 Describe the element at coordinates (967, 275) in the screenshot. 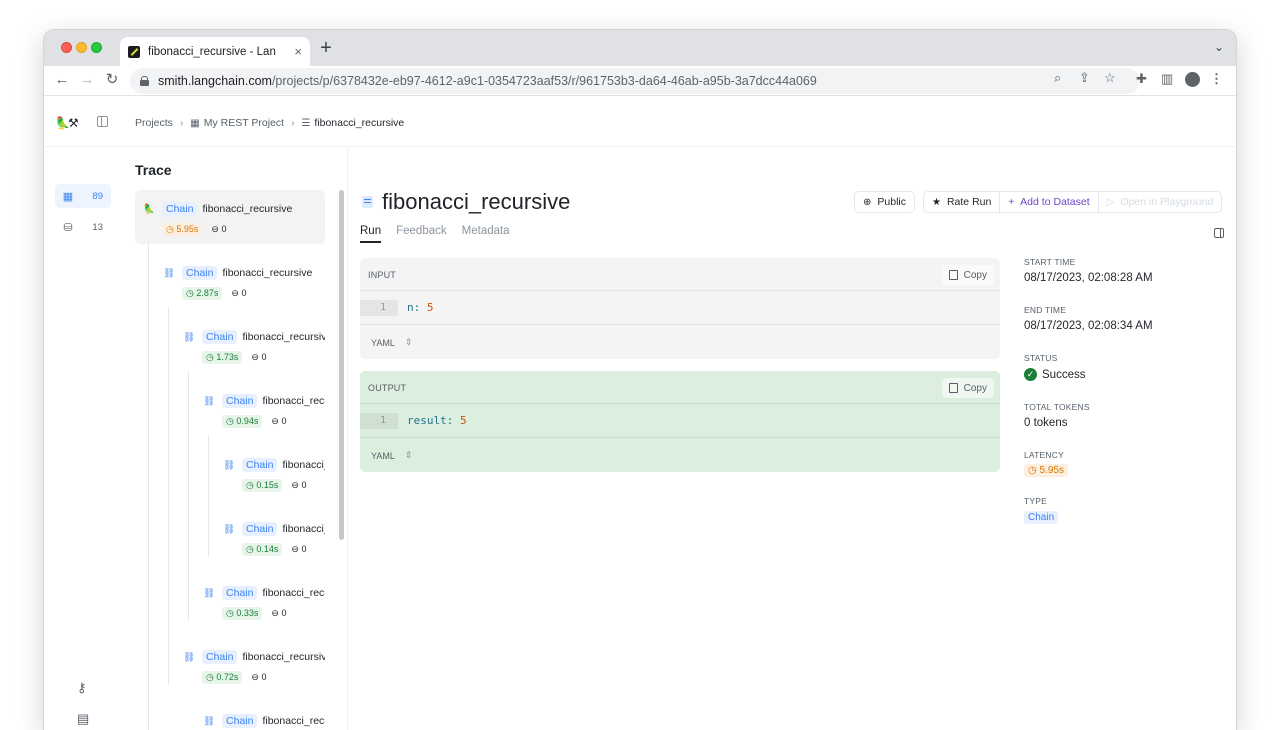

I see `copy-input-button: Copy` at that location.